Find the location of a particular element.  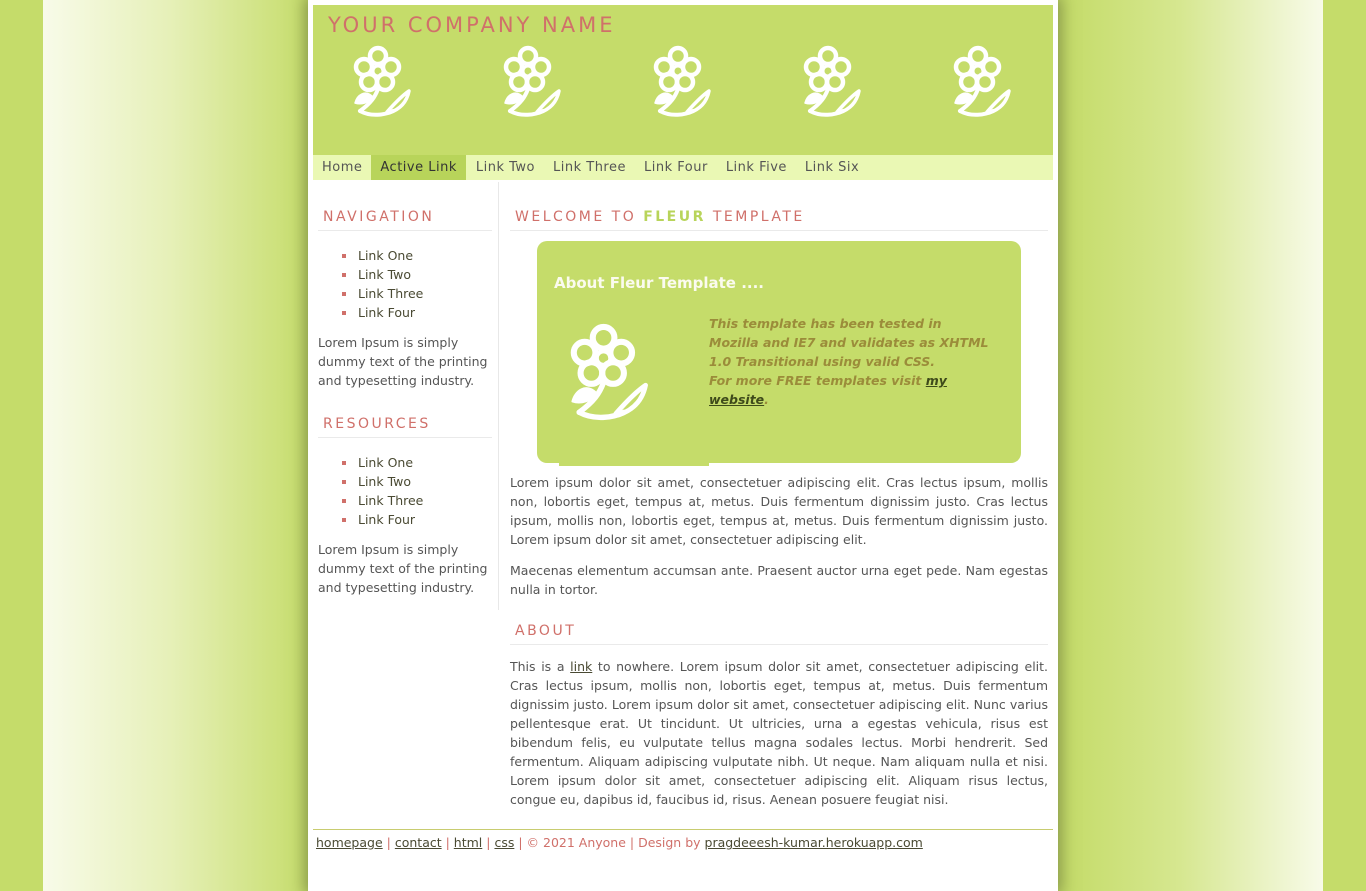

navigation-heading: NAVIGATION is located at coordinates (405, 220).